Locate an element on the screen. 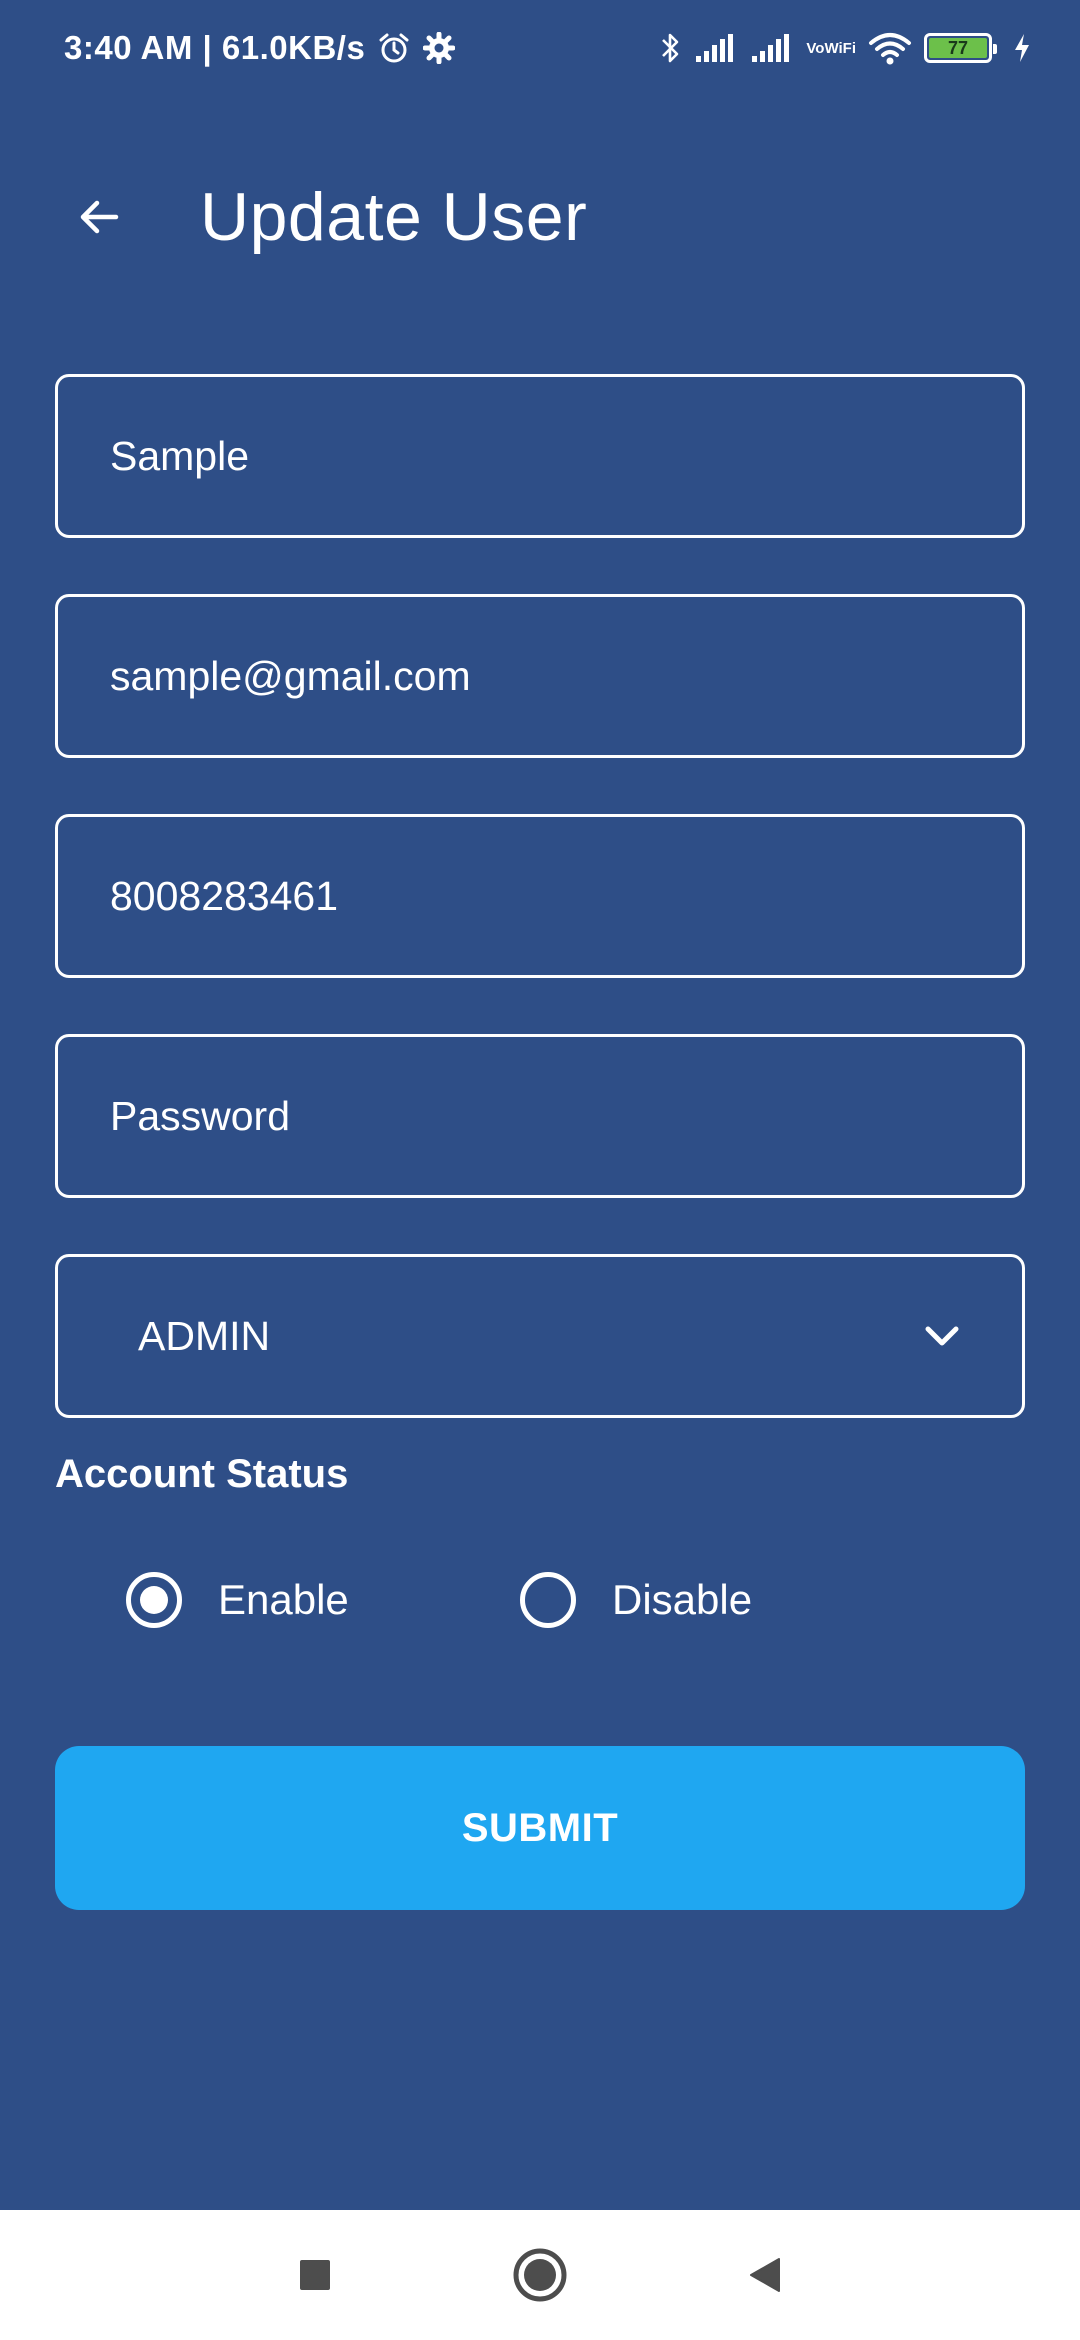  square-icon is located at coordinates (315, 2275).